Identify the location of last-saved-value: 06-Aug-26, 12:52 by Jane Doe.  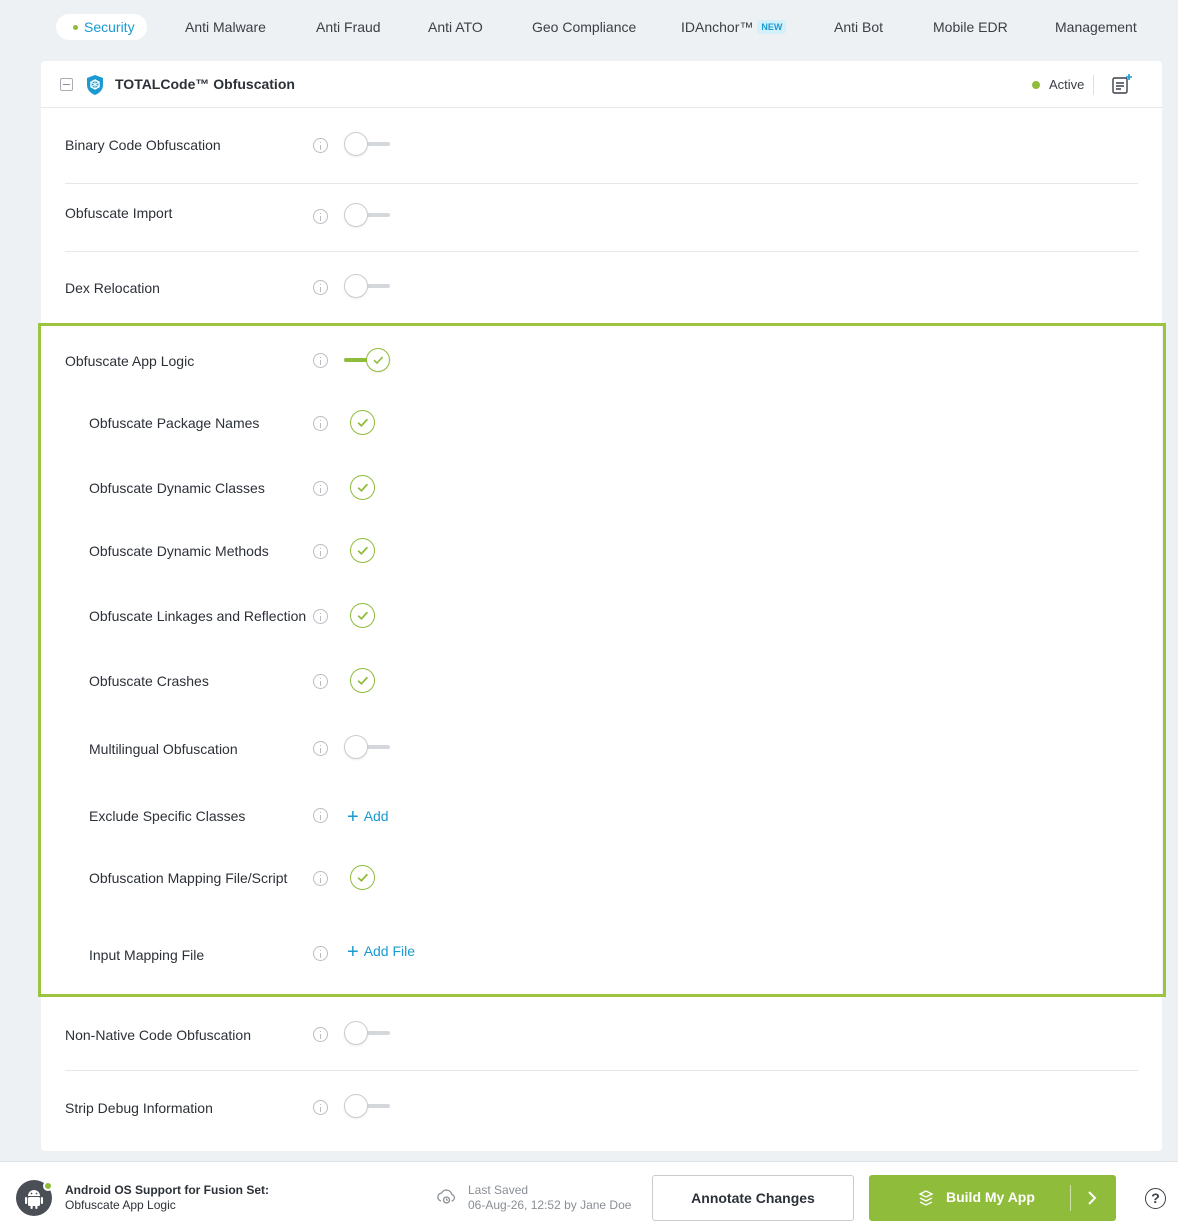
(550, 1205).